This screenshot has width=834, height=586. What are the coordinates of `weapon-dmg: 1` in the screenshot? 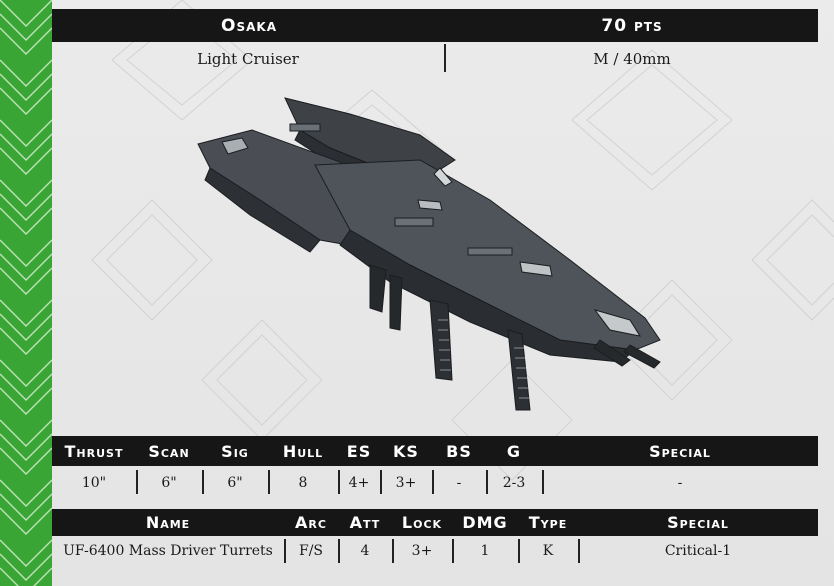 It's located at (485, 551).